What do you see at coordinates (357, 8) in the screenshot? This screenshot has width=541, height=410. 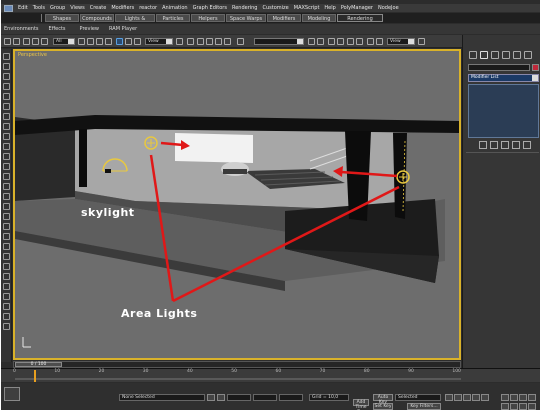 I see `menu-polymanager: PolyManager` at bounding box center [357, 8].